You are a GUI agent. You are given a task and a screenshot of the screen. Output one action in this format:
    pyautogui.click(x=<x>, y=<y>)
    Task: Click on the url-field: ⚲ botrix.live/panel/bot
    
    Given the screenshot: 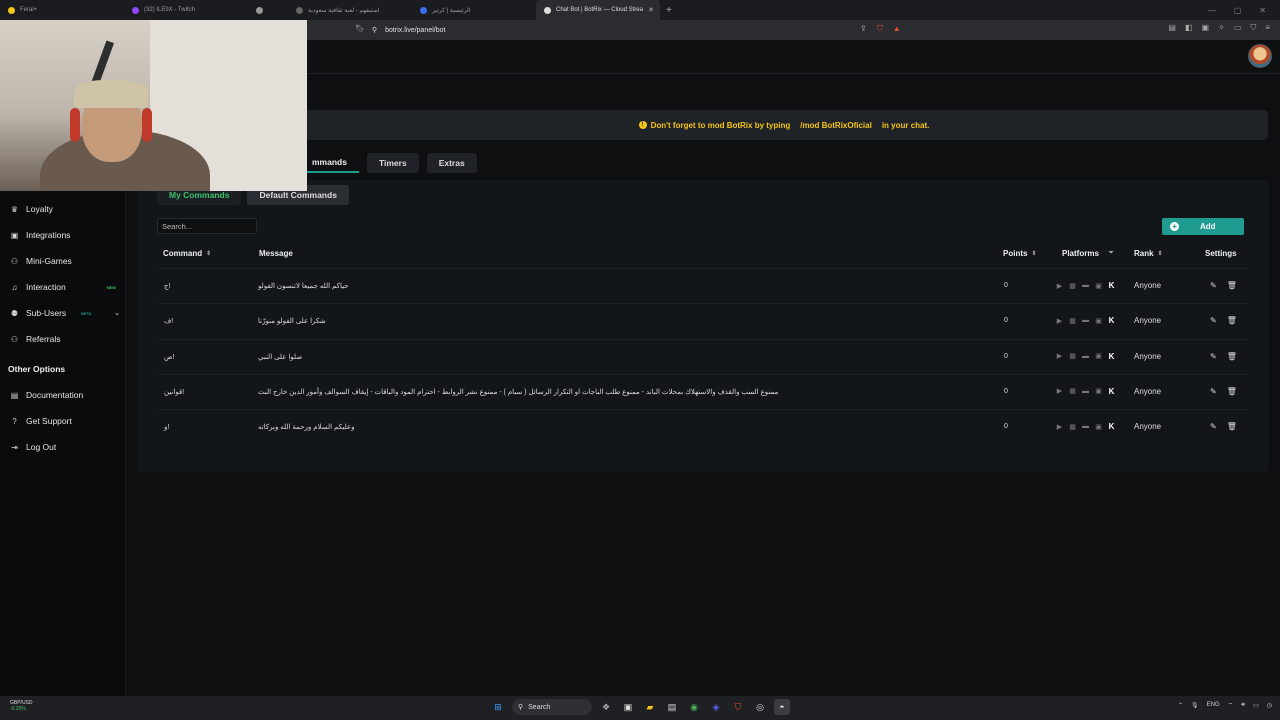 What is the action you would take?
    pyautogui.click(x=642, y=30)
    